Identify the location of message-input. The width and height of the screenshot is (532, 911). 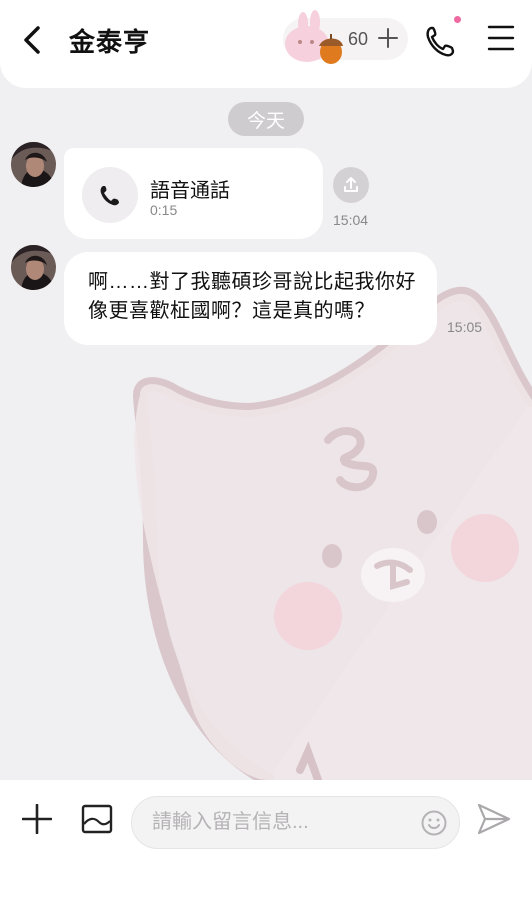
(277, 822).